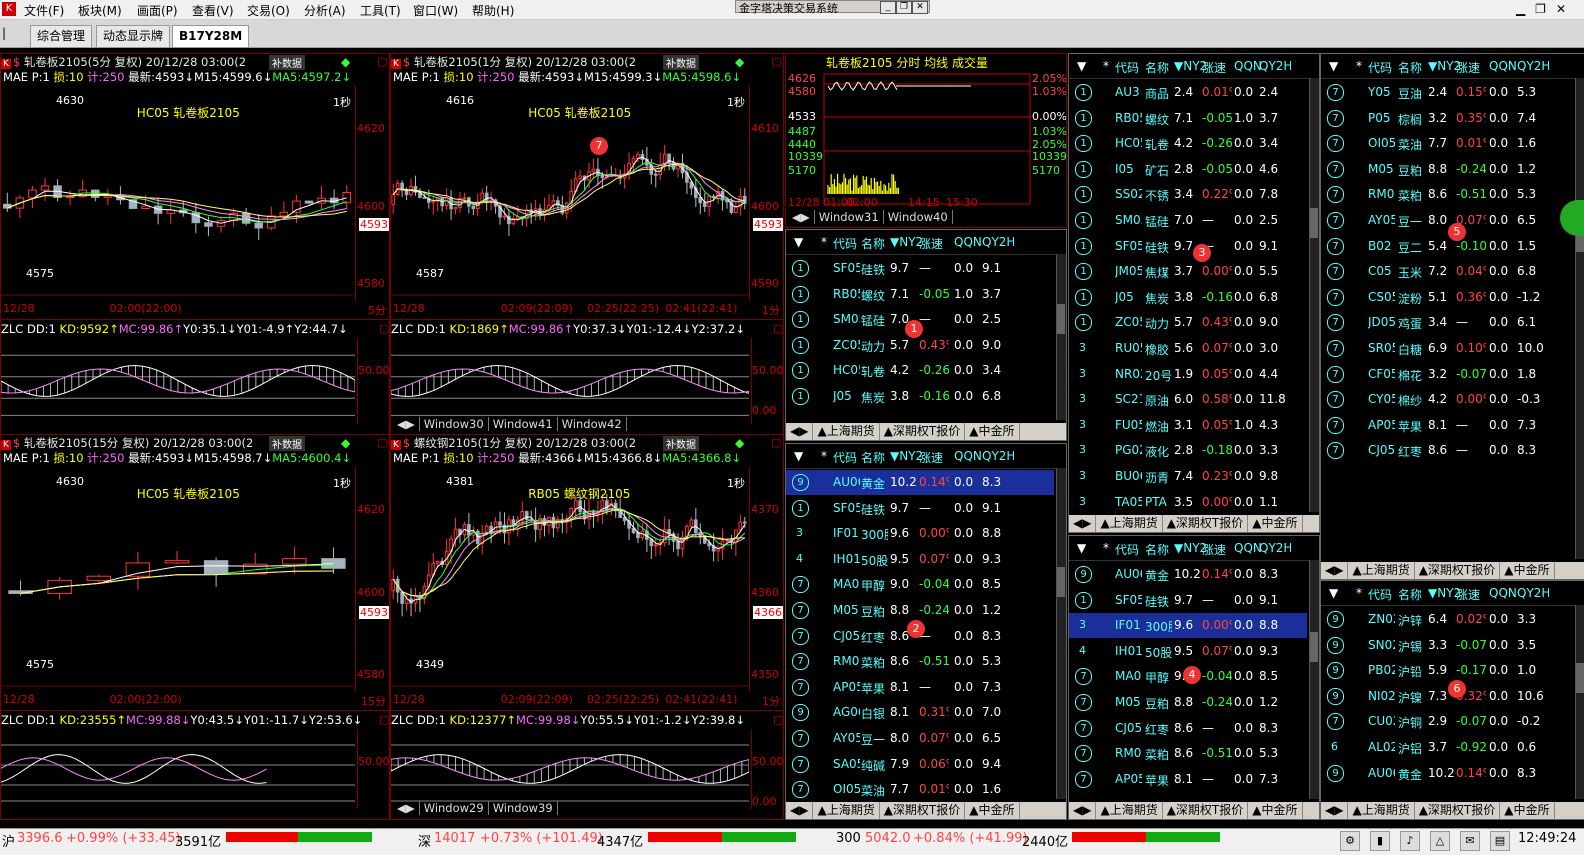 This screenshot has width=1584, height=855. I want to click on menu-analysis: 分析(A), so click(325, 10).